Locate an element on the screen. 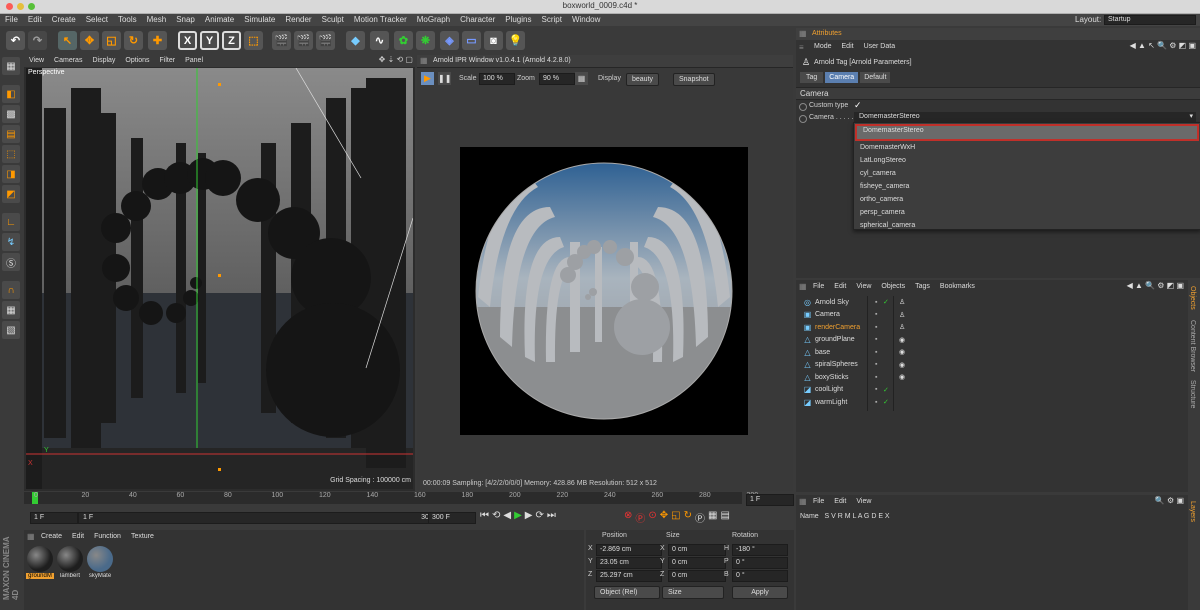 Image resolution: width=1200 pixels, height=610 pixels. light-icon: 💡 is located at coordinates (515, 40).